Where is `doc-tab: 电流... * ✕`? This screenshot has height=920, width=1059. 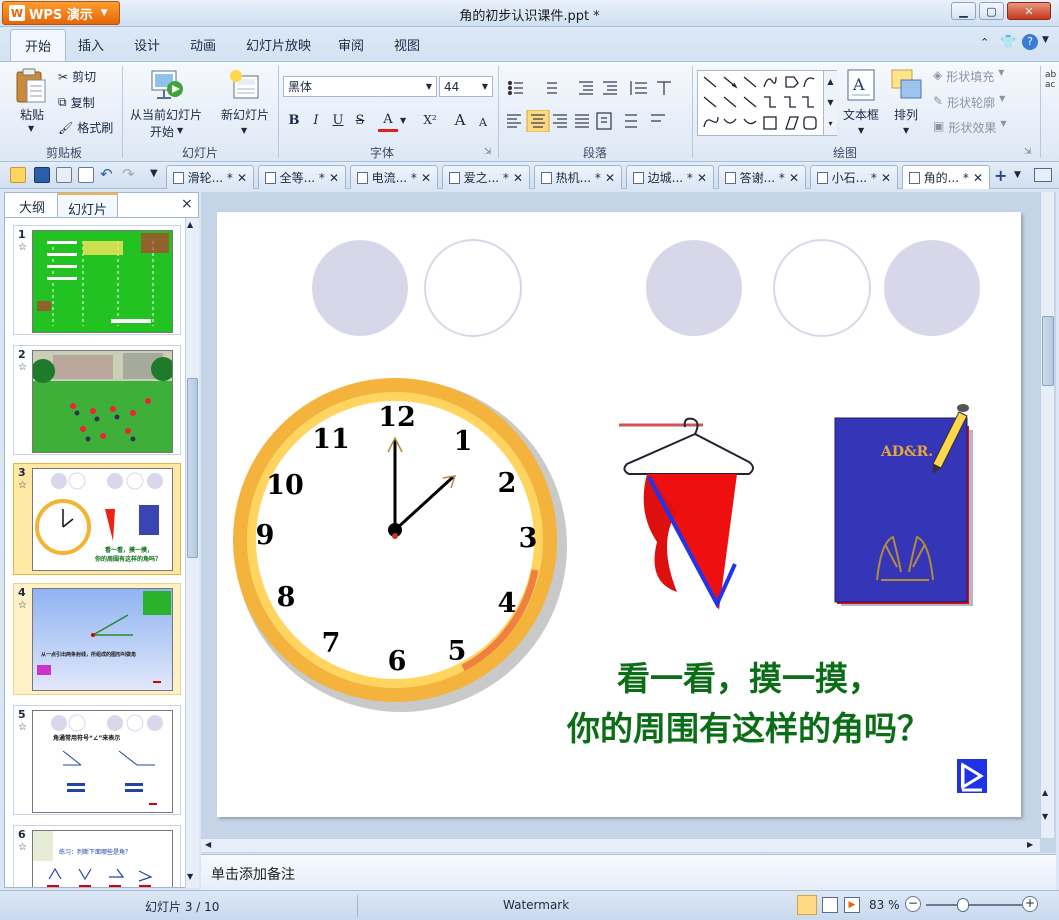 doc-tab: 电流... * ✕ is located at coordinates (394, 177).